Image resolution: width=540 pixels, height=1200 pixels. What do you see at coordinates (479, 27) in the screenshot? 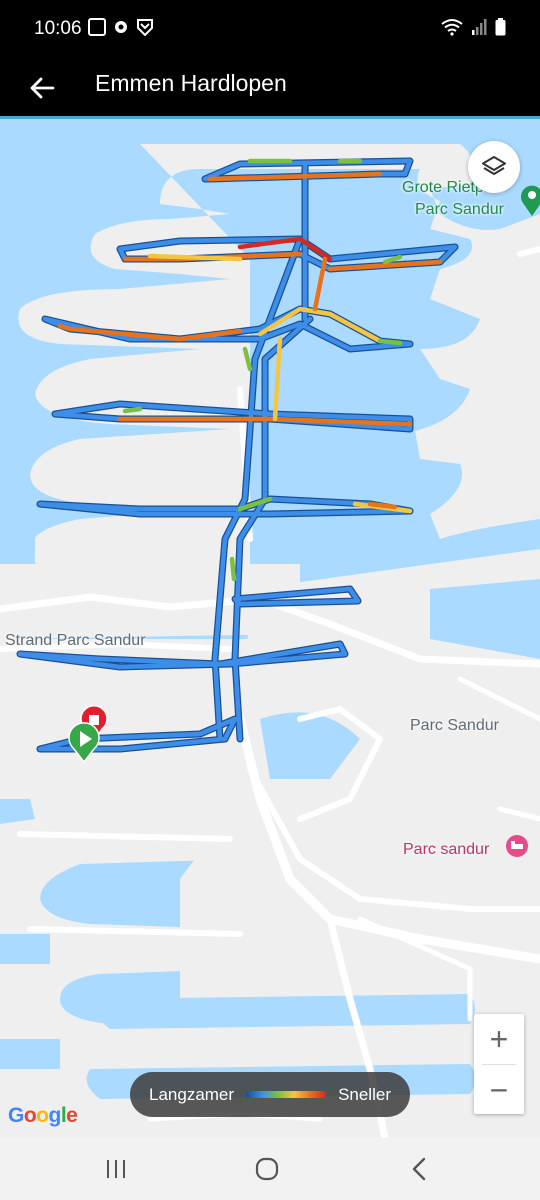
I see `signal-icon` at bounding box center [479, 27].